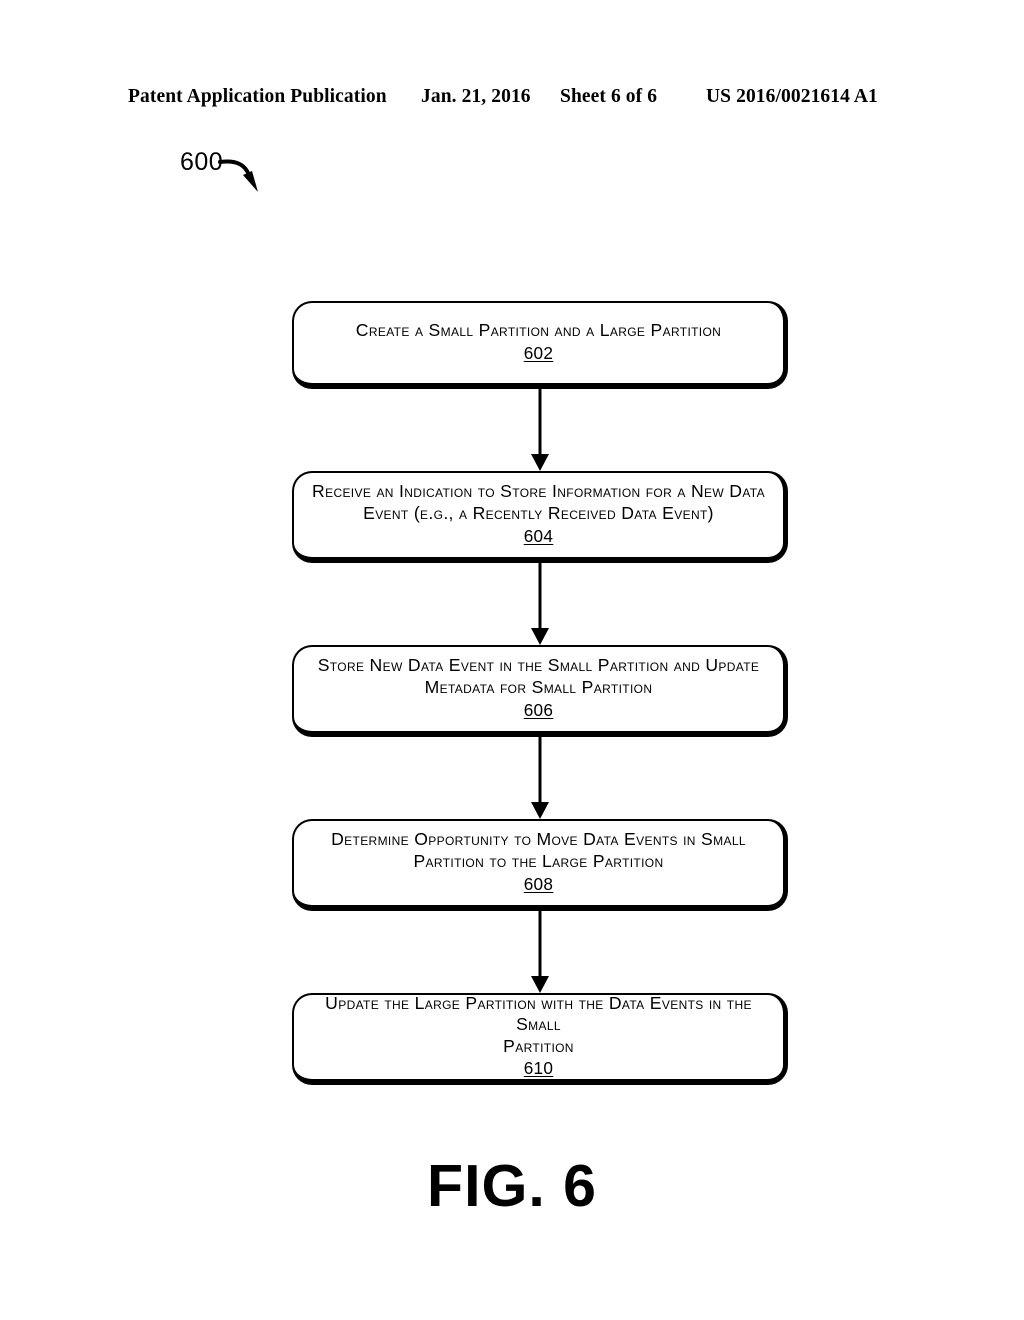 The height and width of the screenshot is (1320, 1024). Describe the element at coordinates (538, 352) in the screenshot. I see `flow-node-602-number: 602` at that location.